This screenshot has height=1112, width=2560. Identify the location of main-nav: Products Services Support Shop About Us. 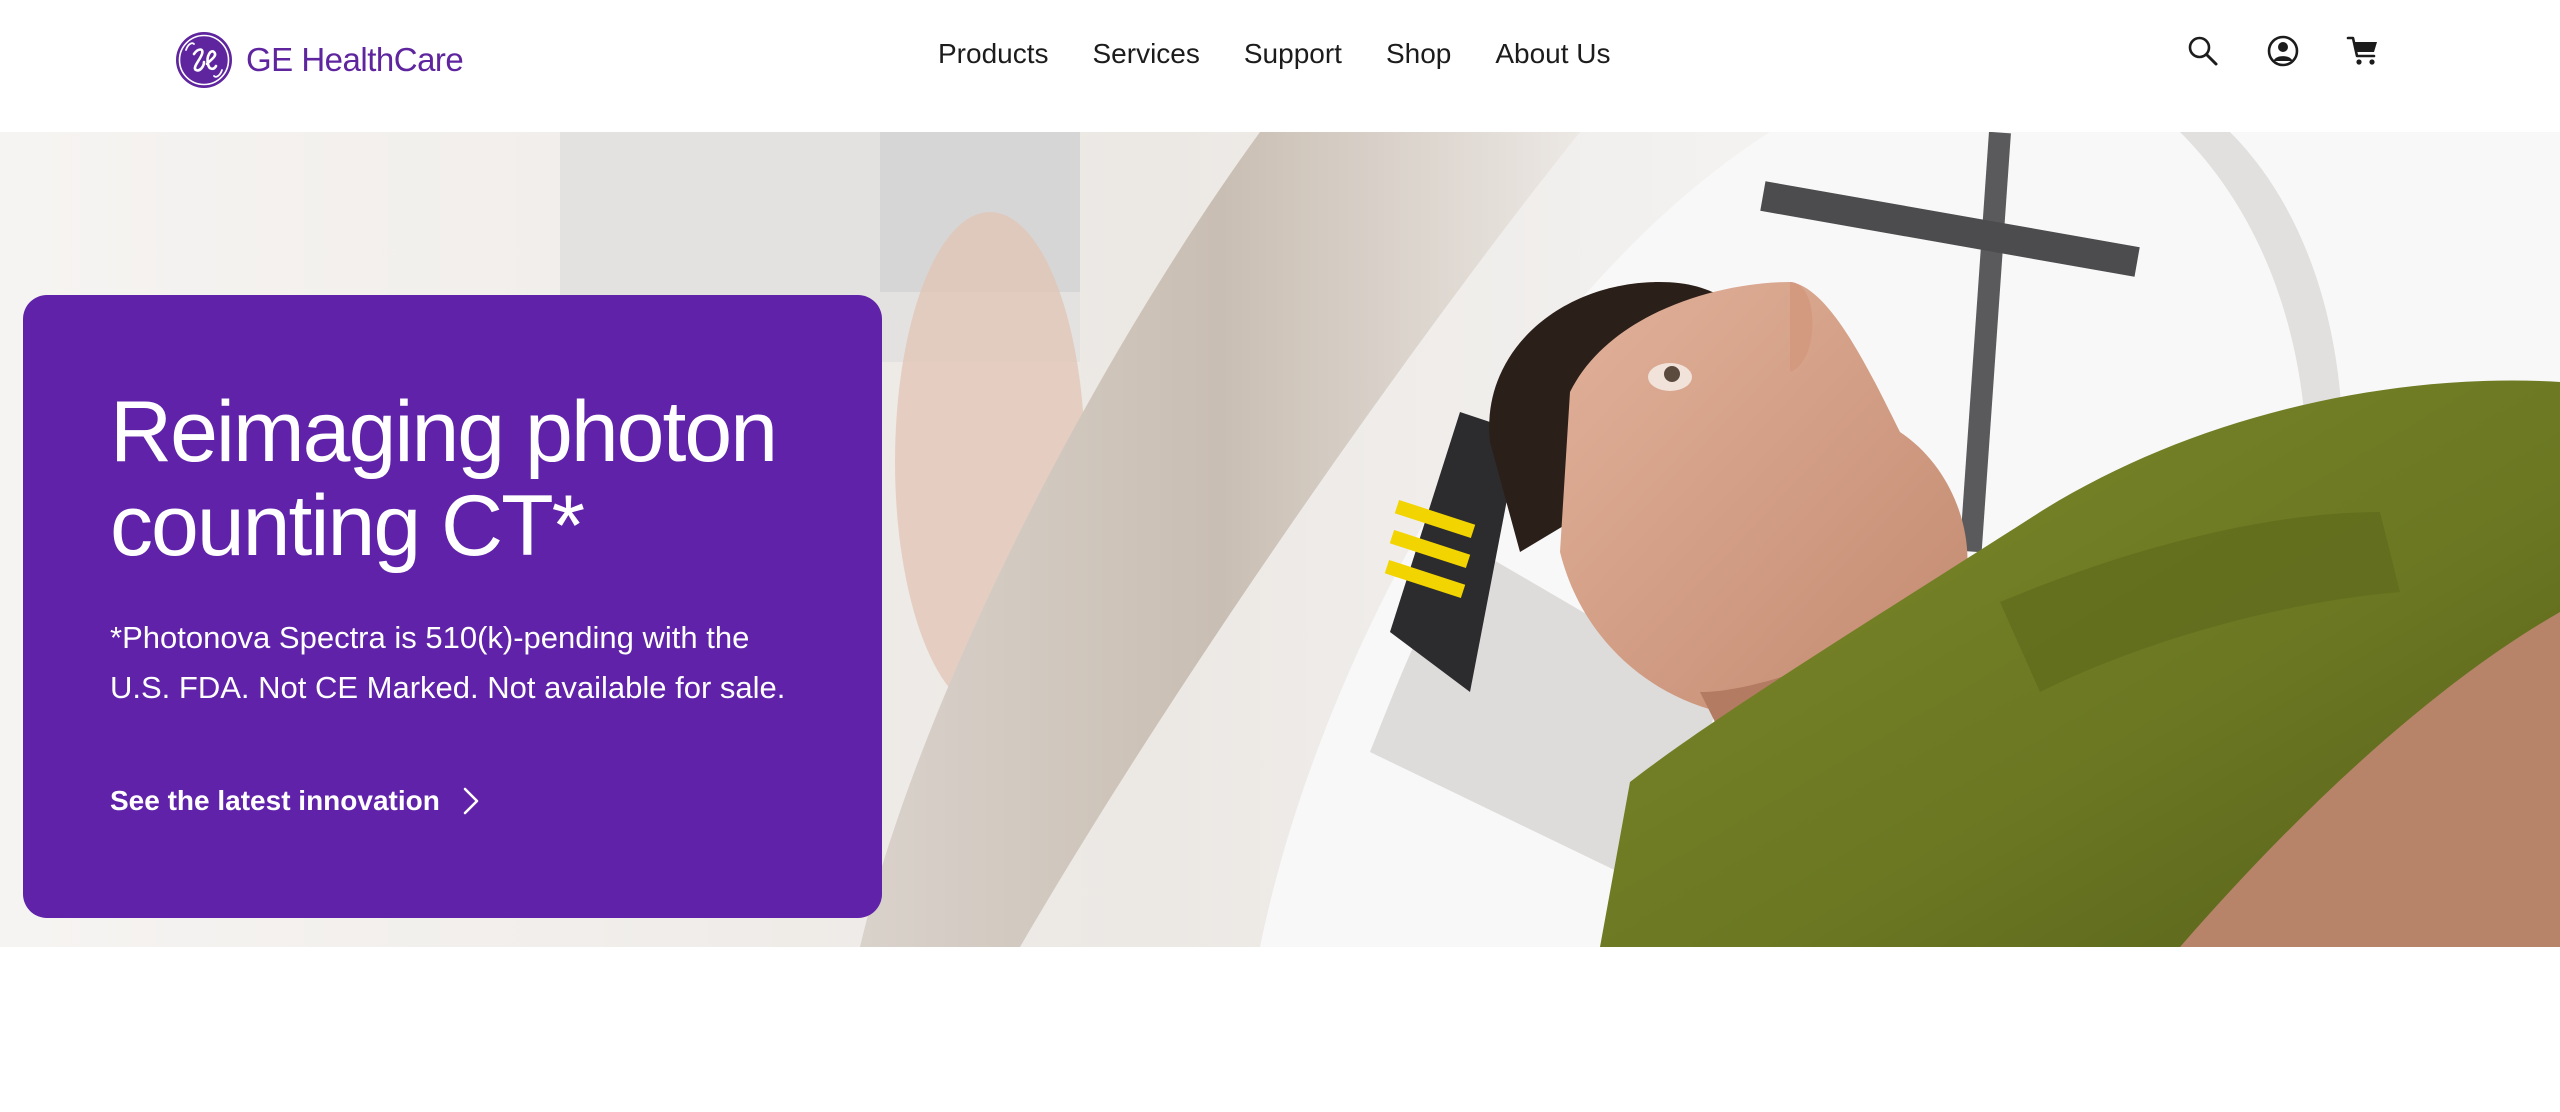
(1274, 54).